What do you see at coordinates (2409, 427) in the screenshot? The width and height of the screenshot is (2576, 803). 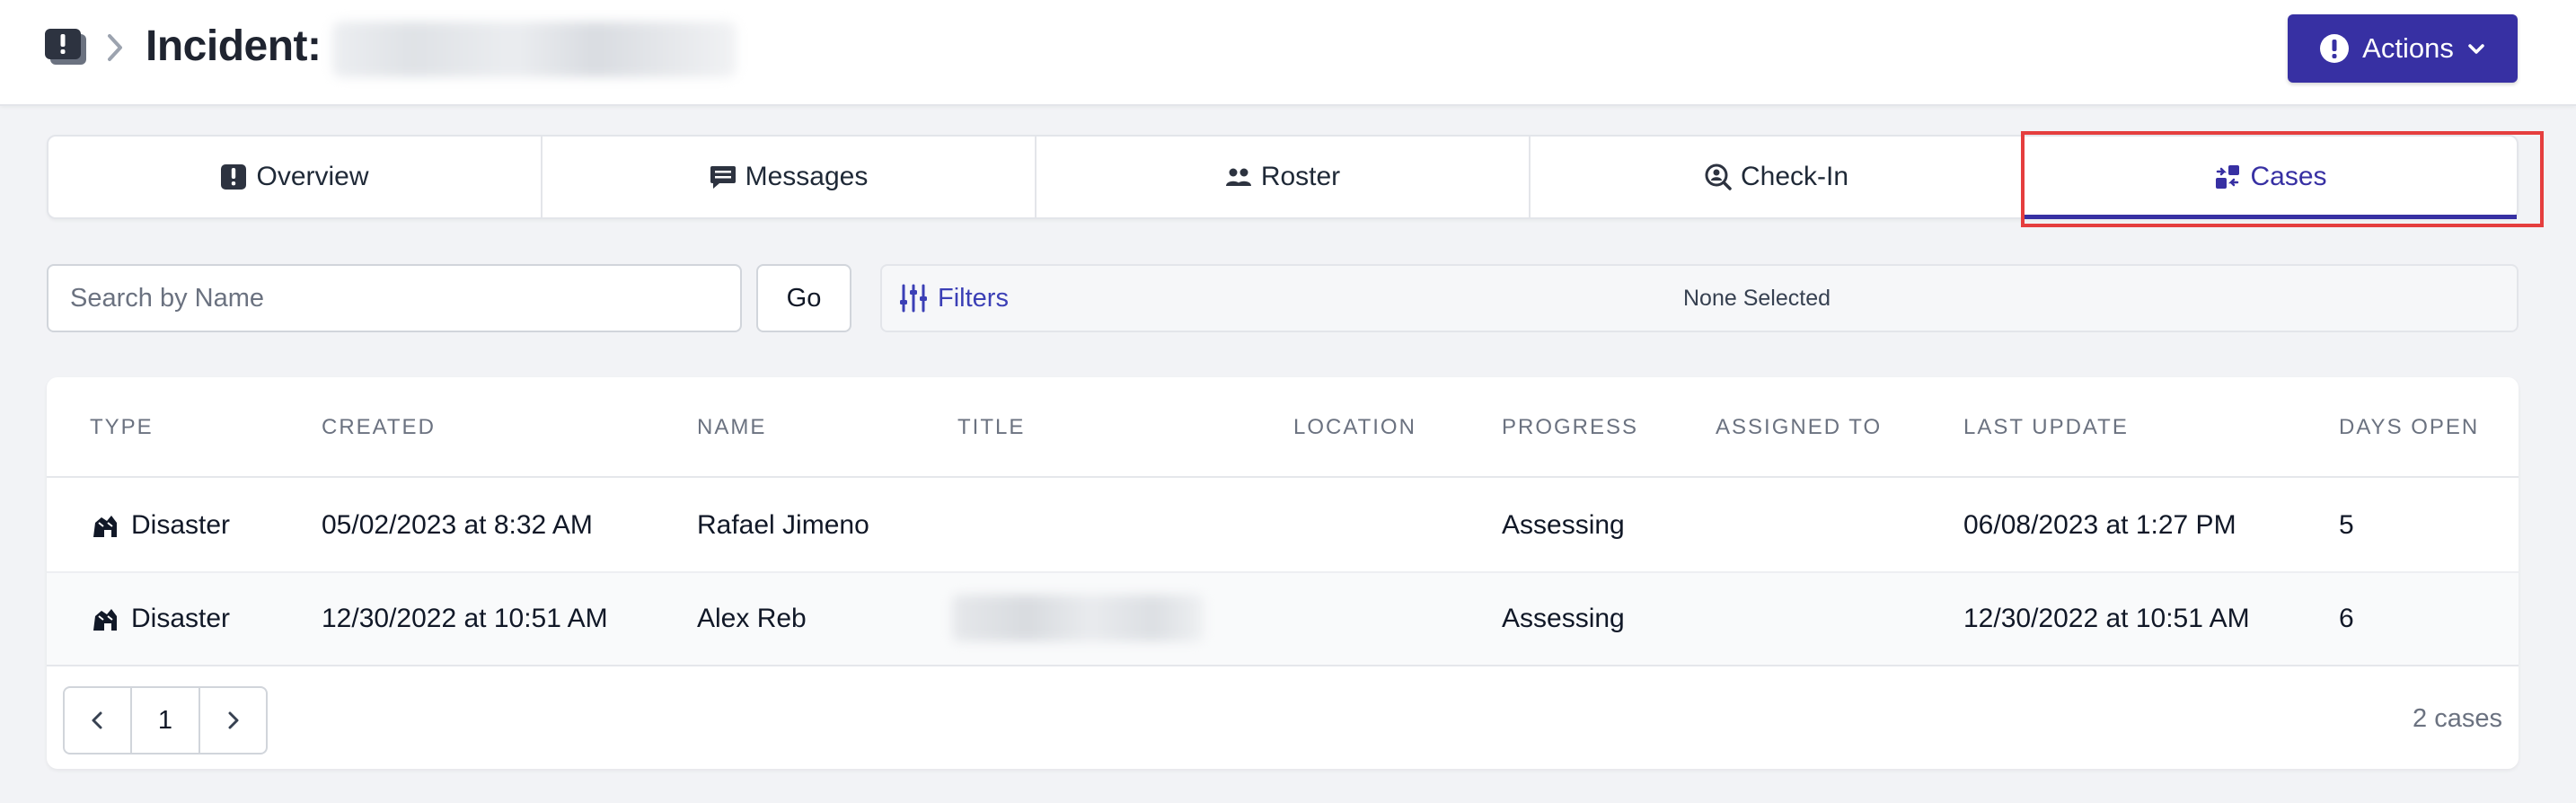 I see `column-header-days-open: DAYS OPEN` at bounding box center [2409, 427].